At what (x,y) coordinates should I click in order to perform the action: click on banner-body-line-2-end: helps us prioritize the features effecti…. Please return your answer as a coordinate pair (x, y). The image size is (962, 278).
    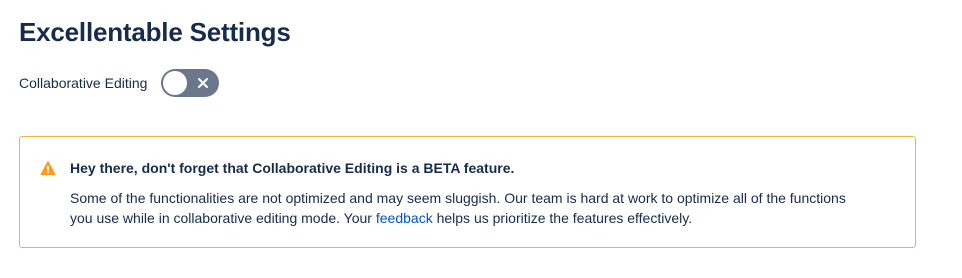
    Looking at the image, I should click on (562, 218).